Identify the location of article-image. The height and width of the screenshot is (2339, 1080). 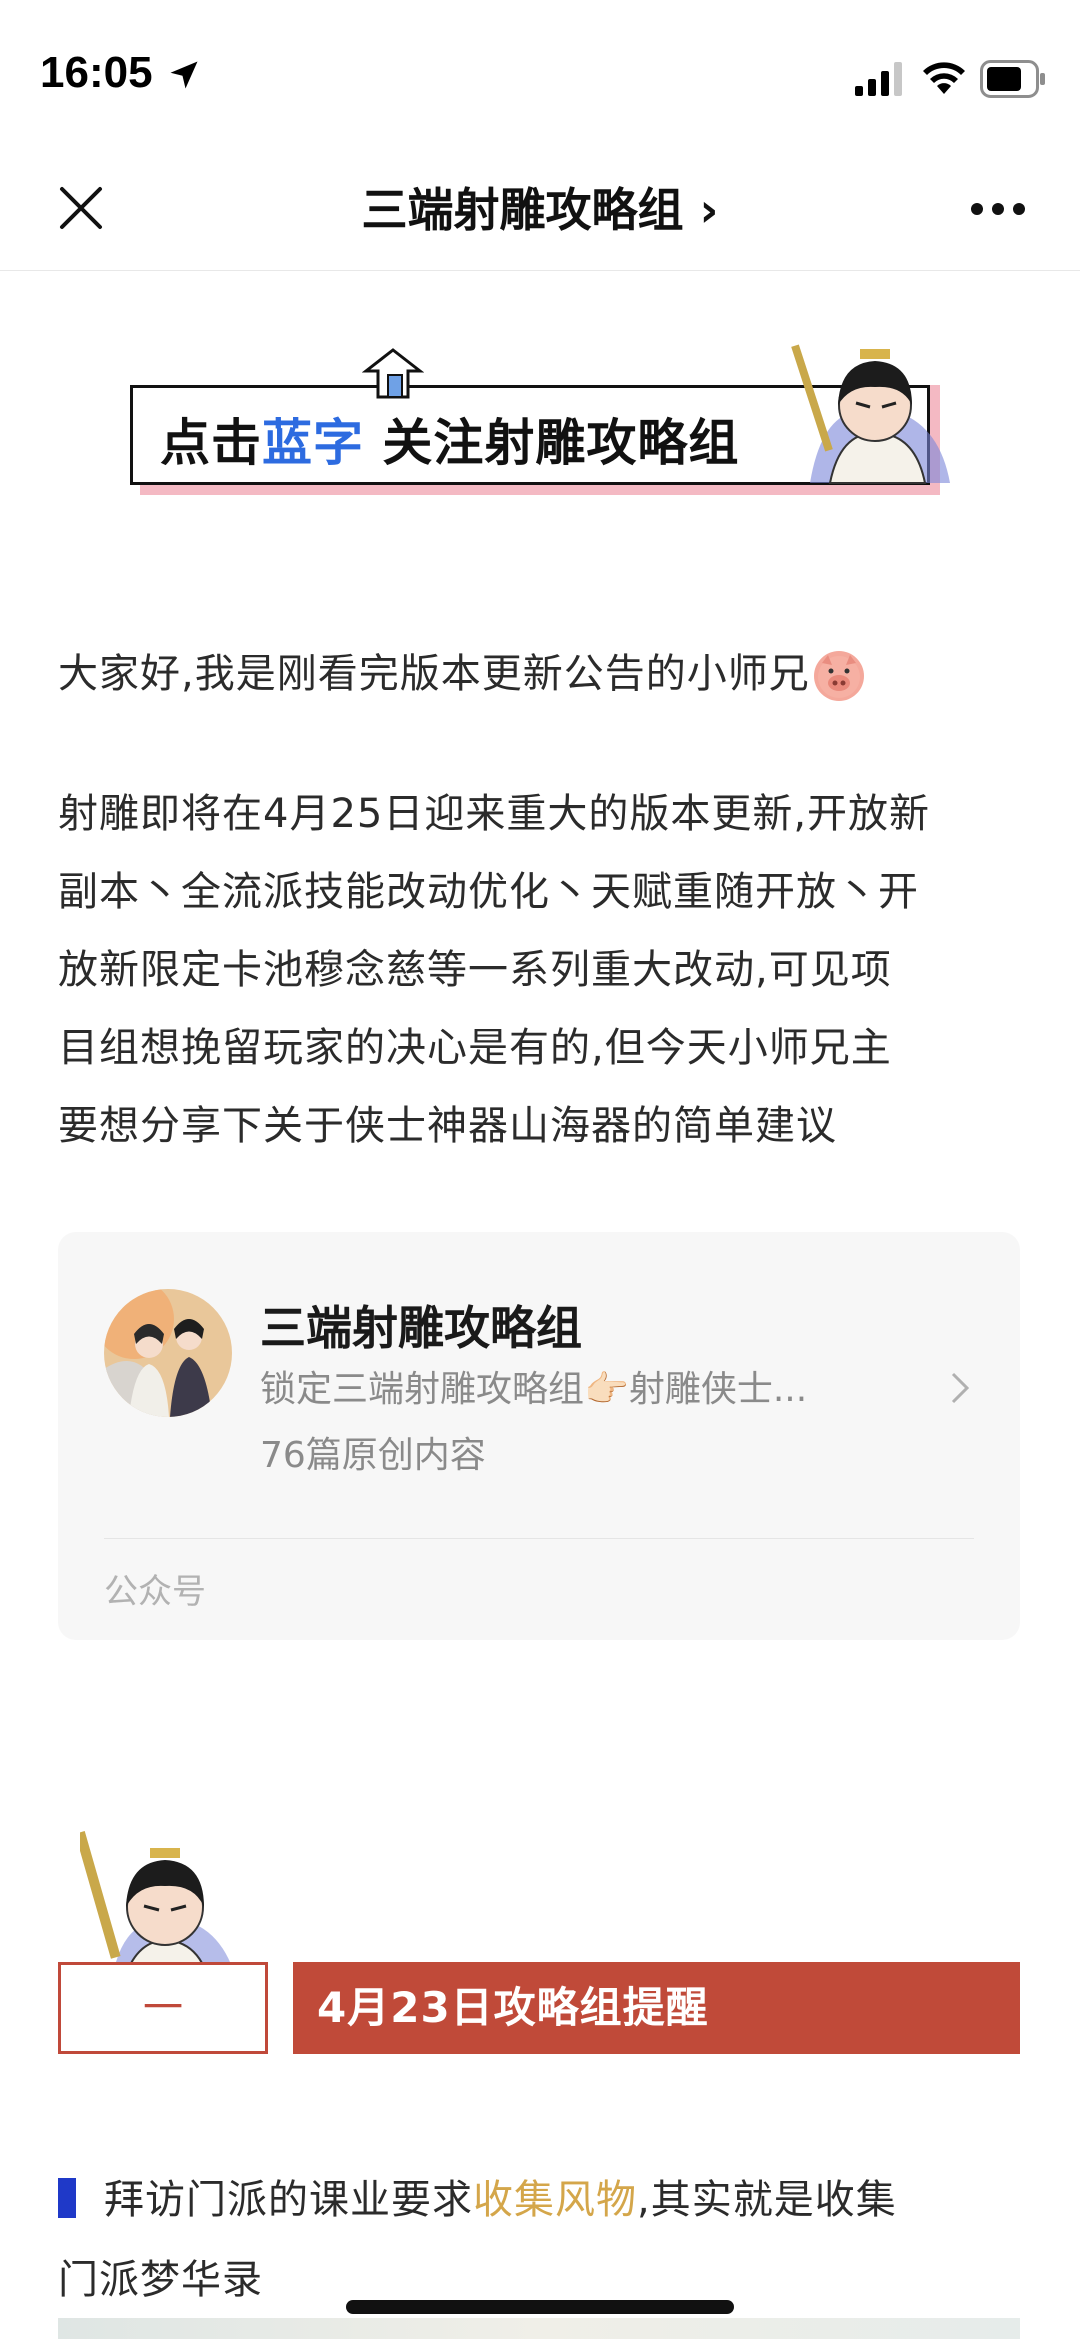
(539, 2328).